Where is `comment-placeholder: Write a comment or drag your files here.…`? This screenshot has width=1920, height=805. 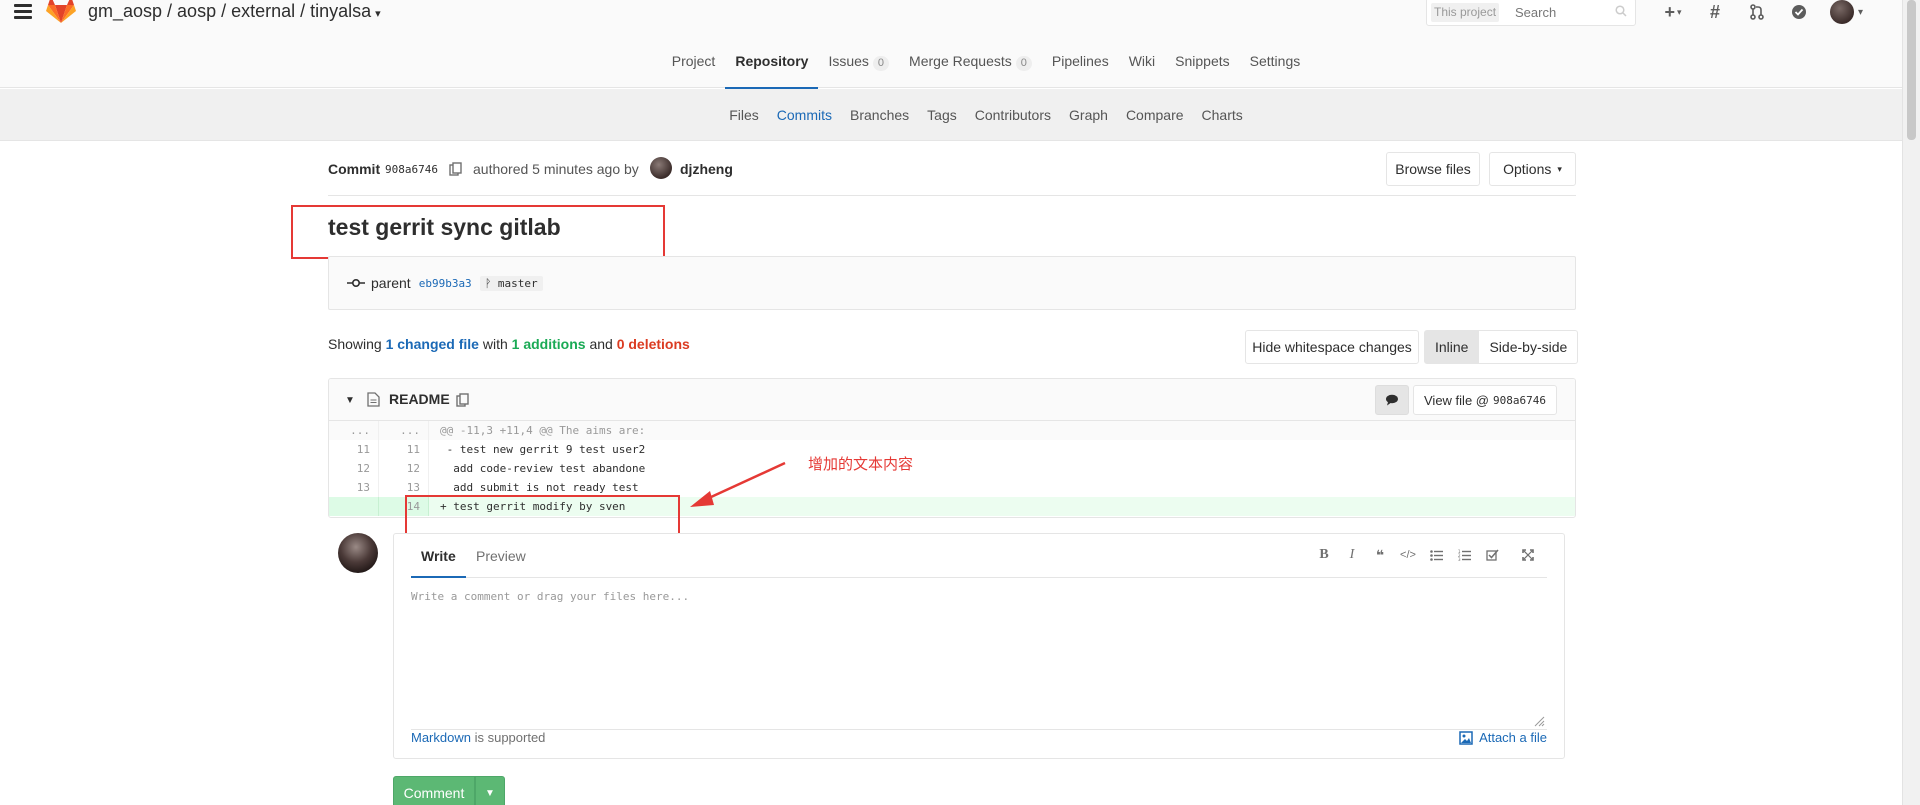
comment-placeholder: Write a comment or drag your files here.… is located at coordinates (550, 596).